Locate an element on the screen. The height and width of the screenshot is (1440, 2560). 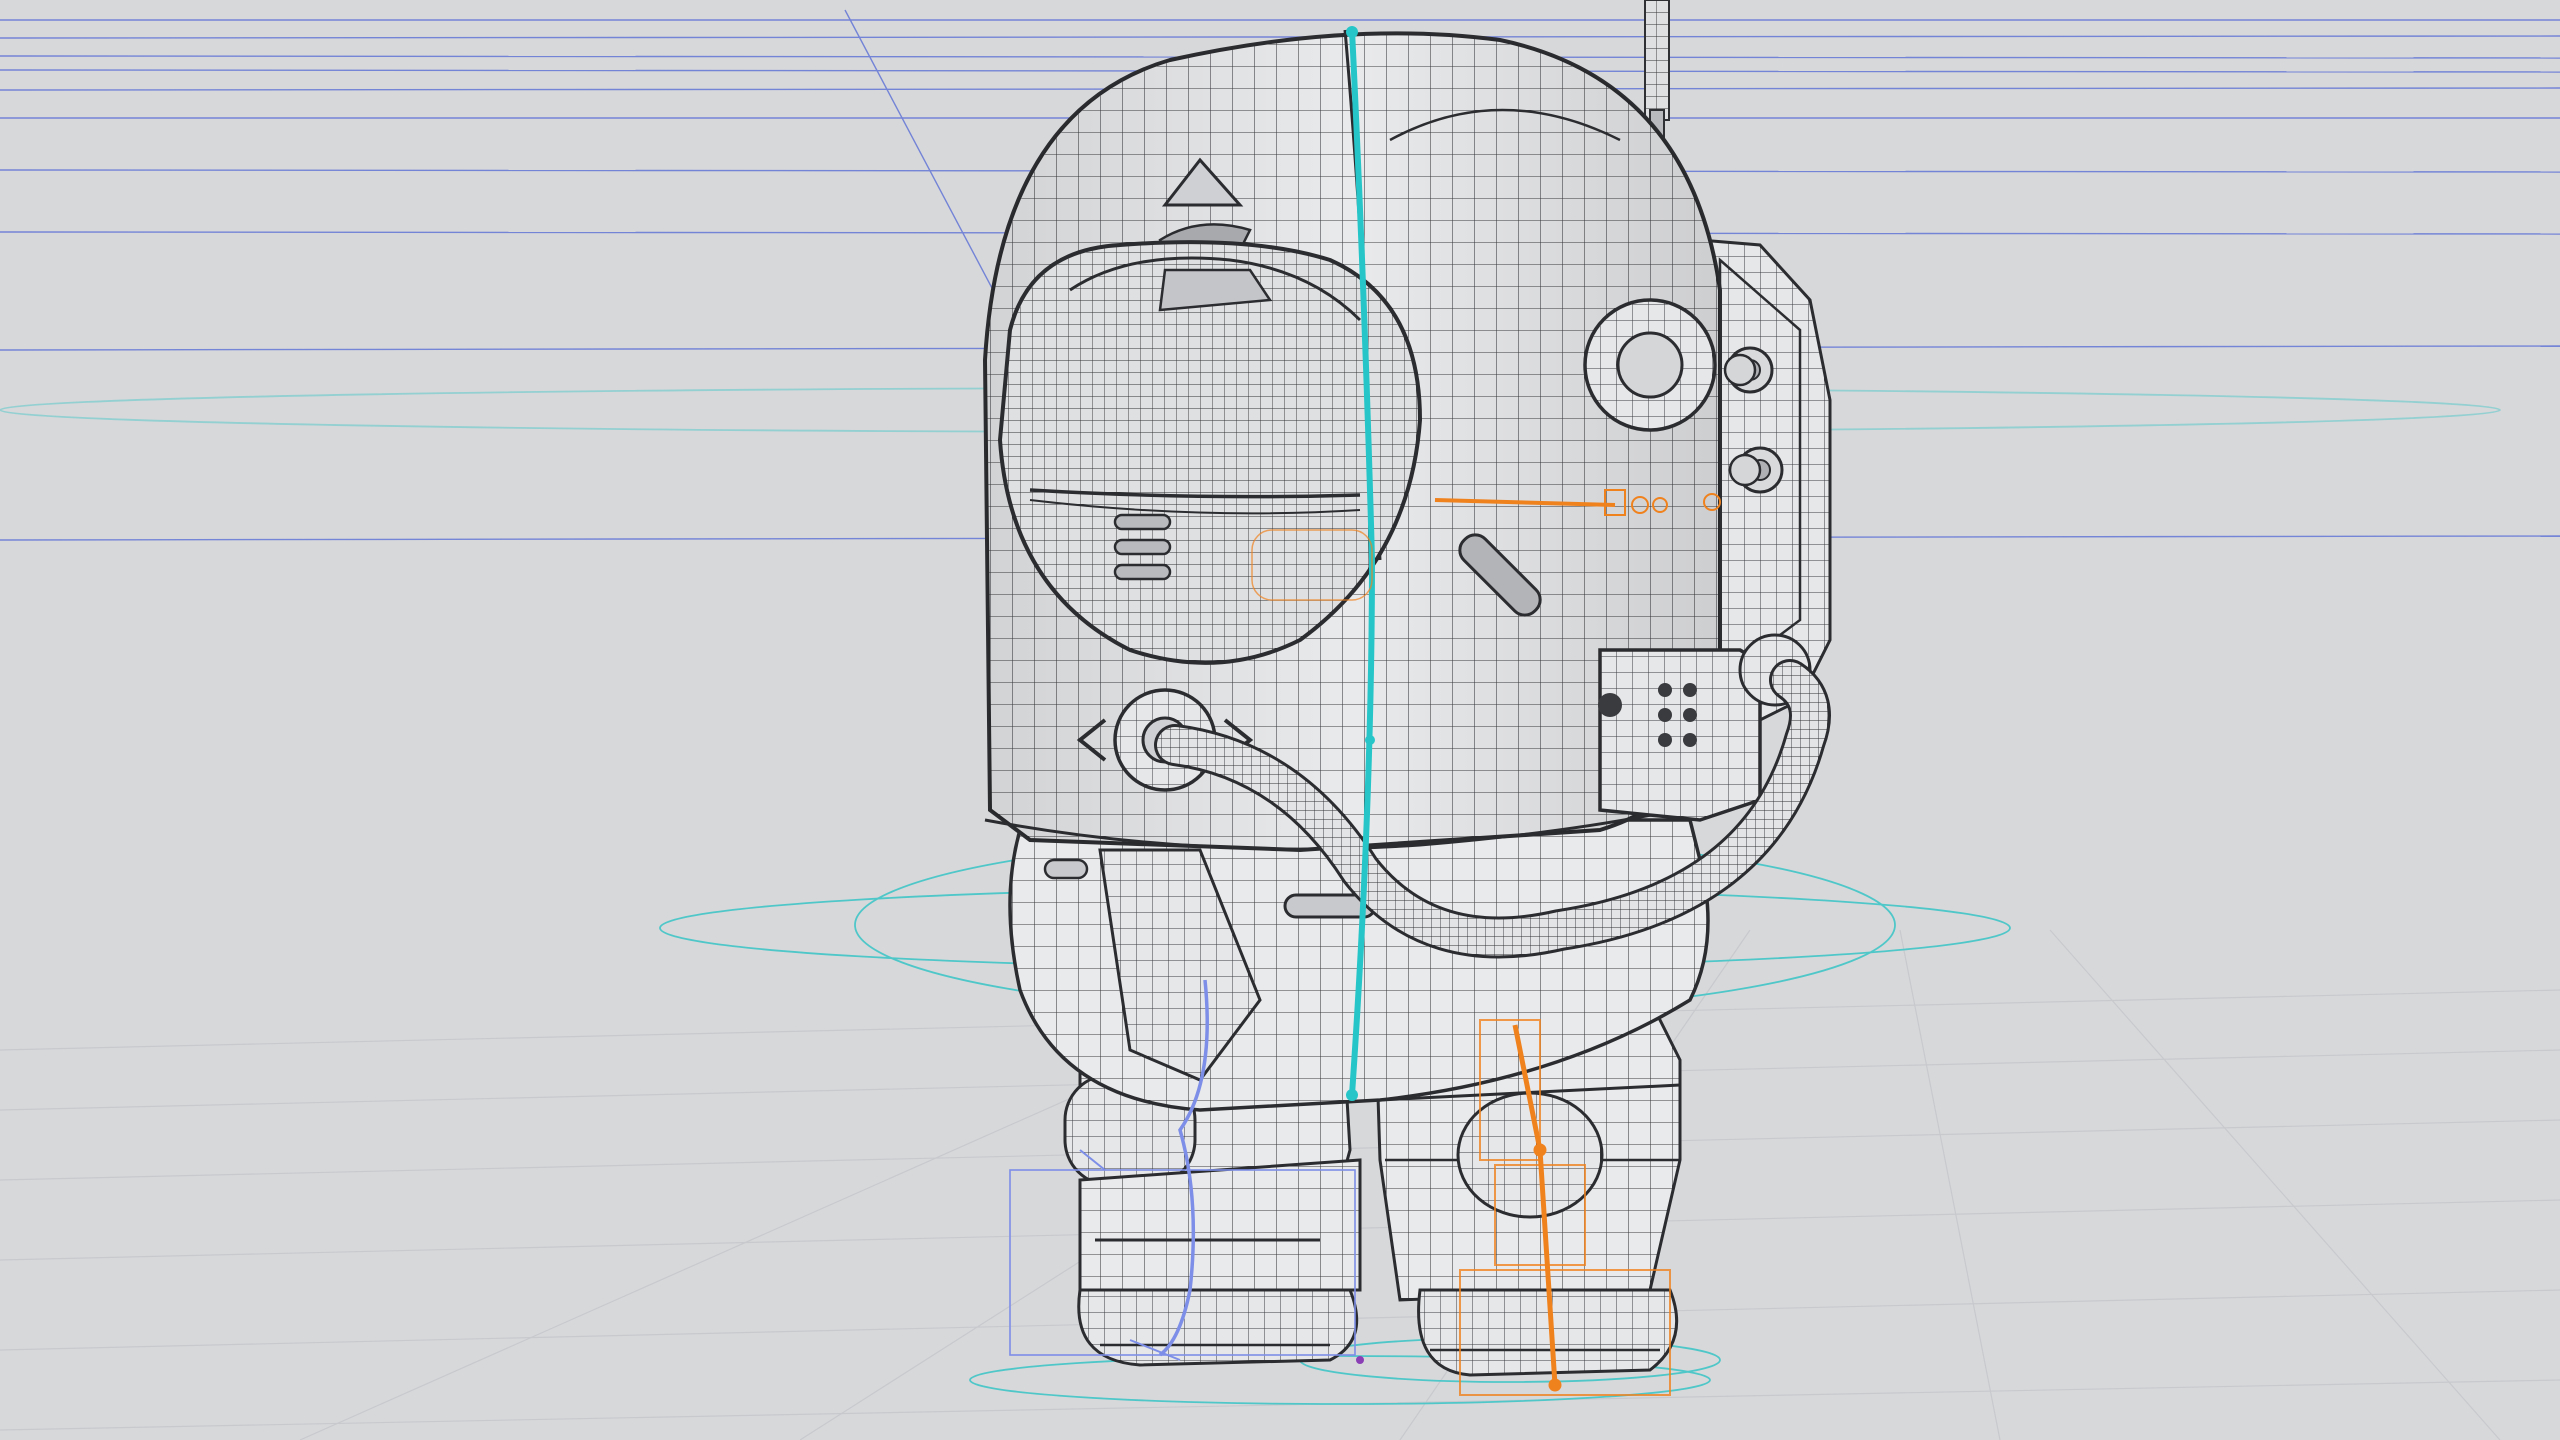
left-boot is located at coordinates (1218, 1327).